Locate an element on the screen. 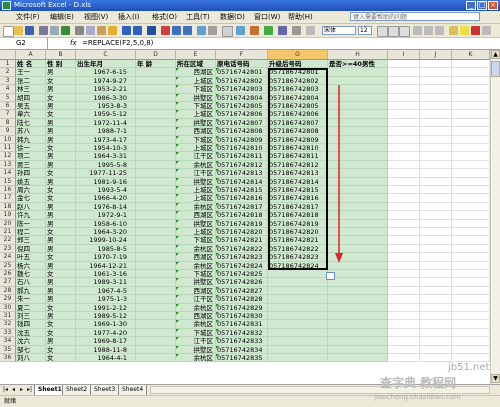 The height and width of the screenshot is (407, 500). name-cell: 陆七 is located at coordinates (31, 123).